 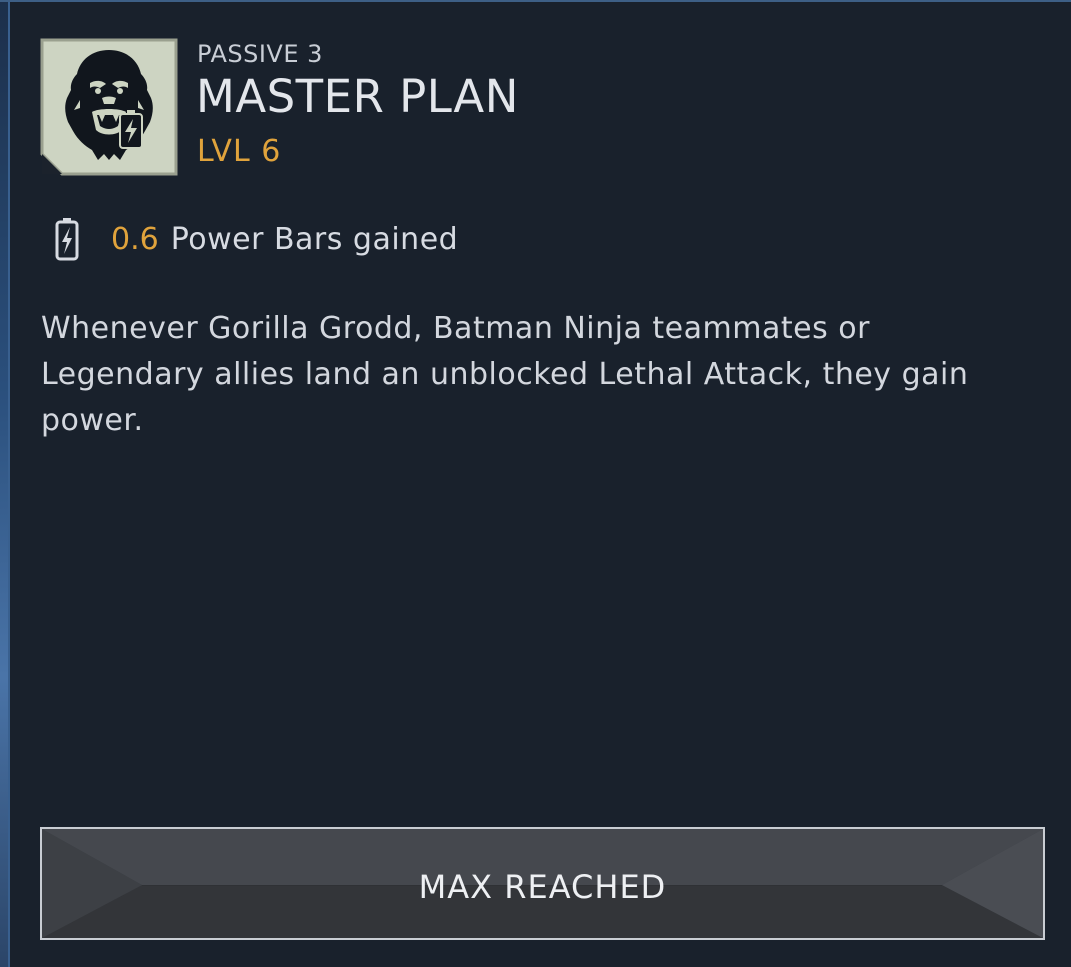 I want to click on power-battery-icon, so click(x=67, y=239).